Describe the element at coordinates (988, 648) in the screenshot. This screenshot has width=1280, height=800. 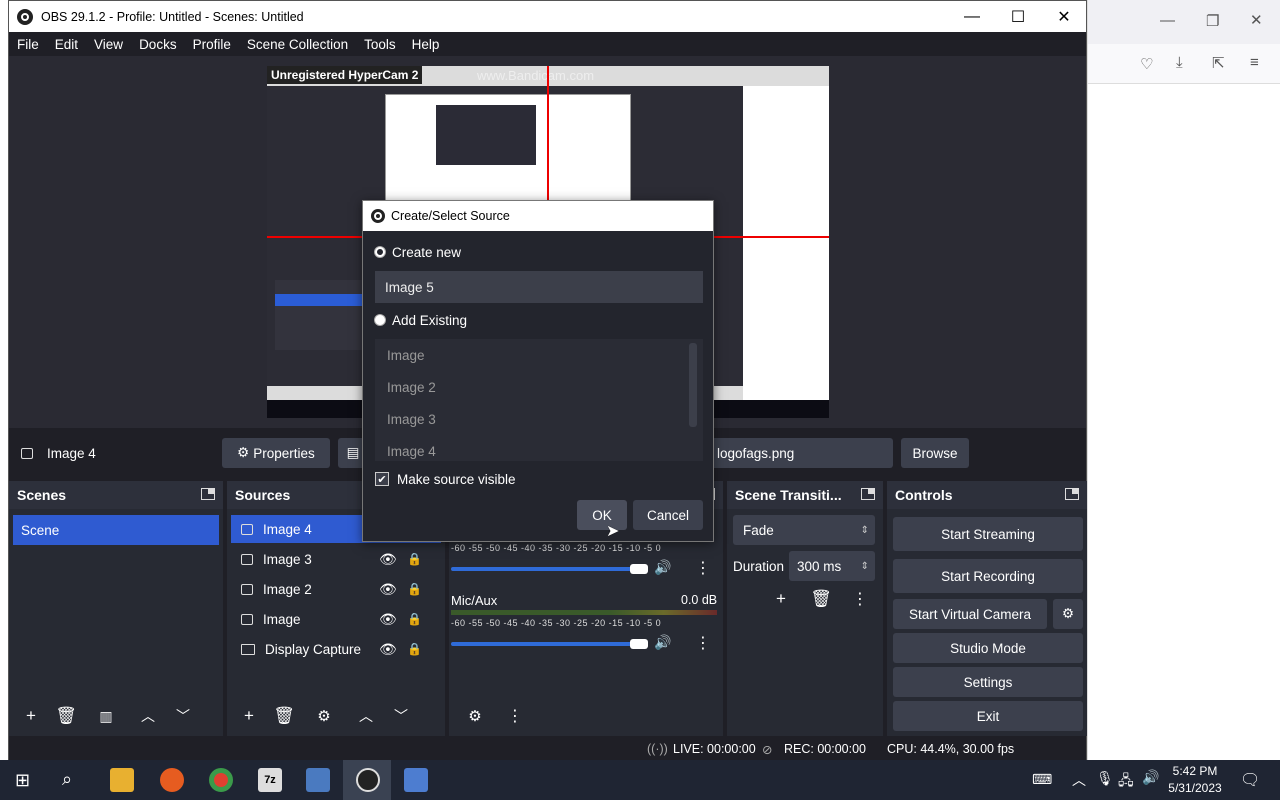
I see `studio-mode-button: Studio Mode` at that location.